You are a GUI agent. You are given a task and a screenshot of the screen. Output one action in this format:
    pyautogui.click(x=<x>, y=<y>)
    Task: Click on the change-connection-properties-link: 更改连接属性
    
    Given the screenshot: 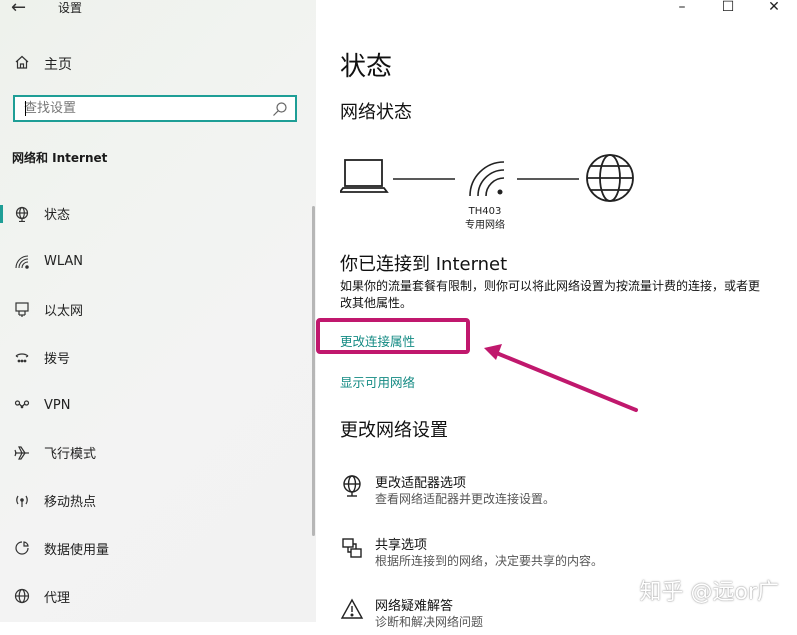 What is the action you would take?
    pyautogui.click(x=377, y=340)
    